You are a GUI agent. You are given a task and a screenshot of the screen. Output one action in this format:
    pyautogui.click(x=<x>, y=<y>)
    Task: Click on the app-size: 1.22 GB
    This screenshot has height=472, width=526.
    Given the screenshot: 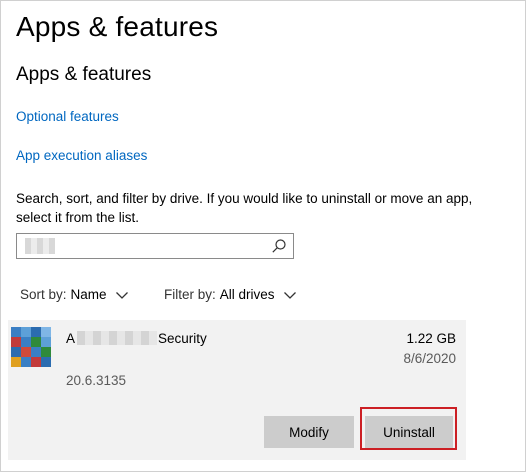 What is the action you would take?
    pyautogui.click(x=431, y=338)
    